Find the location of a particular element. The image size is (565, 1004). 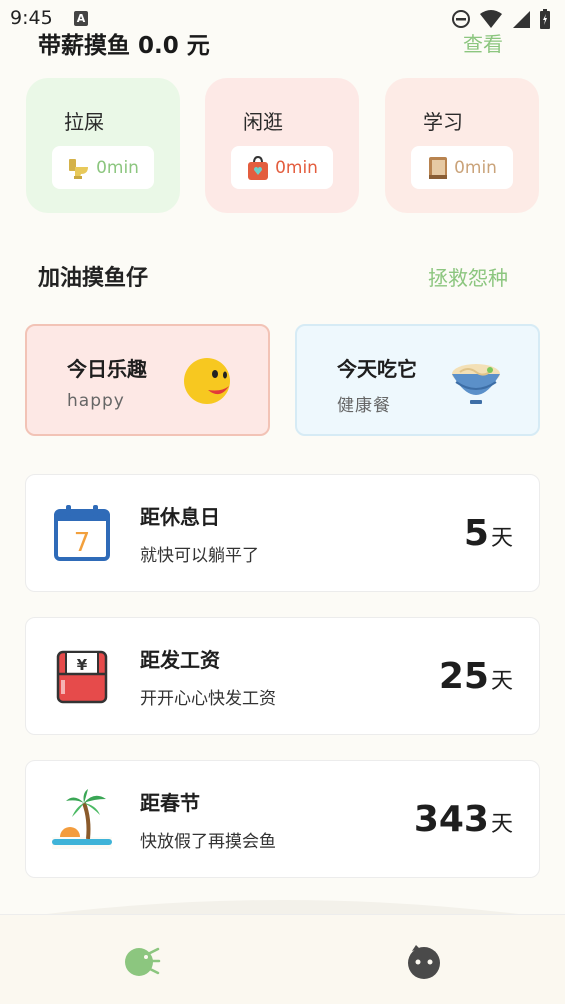

envelope-symbol: ¥ is located at coordinates (82, 665).